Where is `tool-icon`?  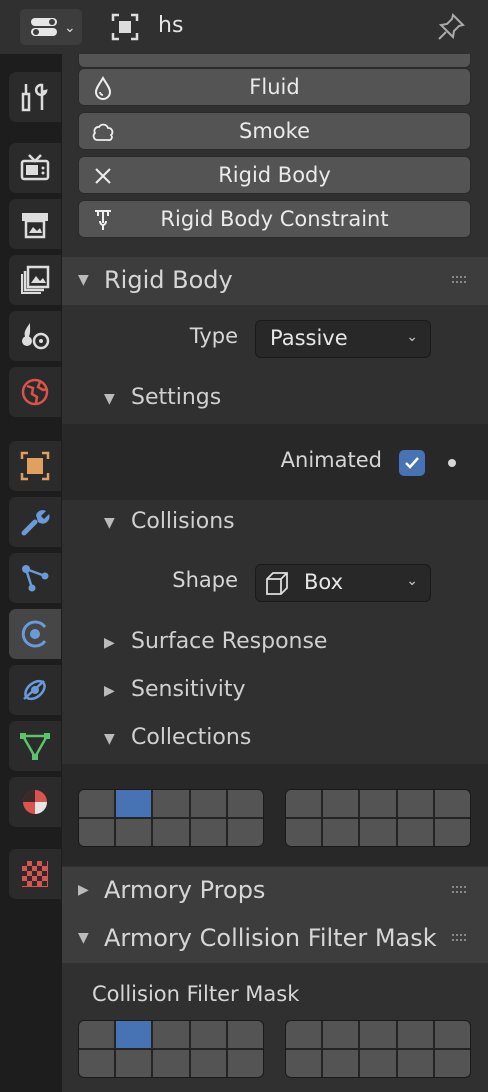
tool-icon is located at coordinates (34, 97).